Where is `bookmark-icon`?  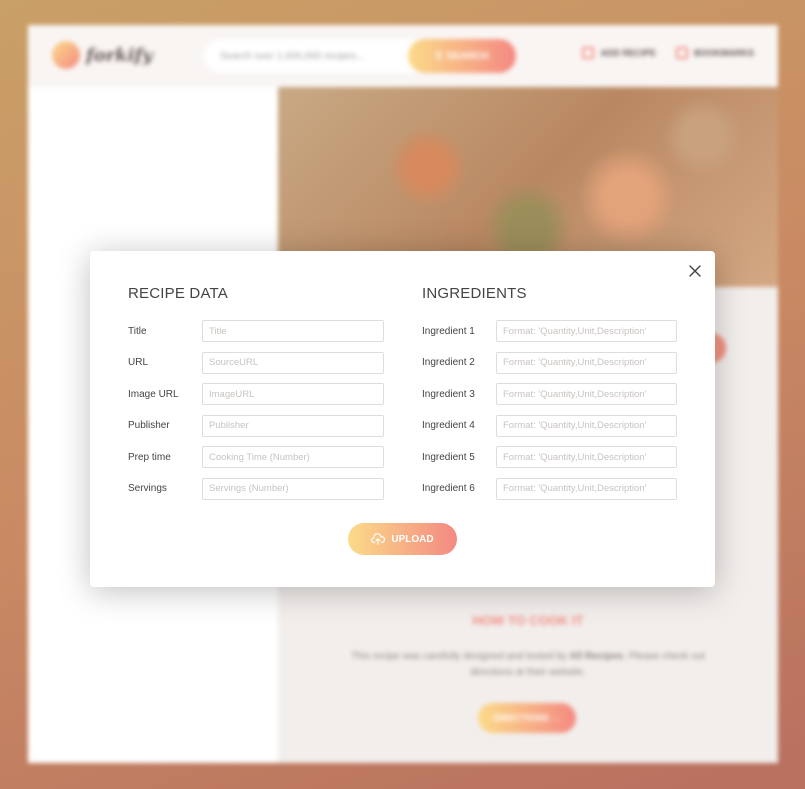
bookmark-icon is located at coordinates (682, 53).